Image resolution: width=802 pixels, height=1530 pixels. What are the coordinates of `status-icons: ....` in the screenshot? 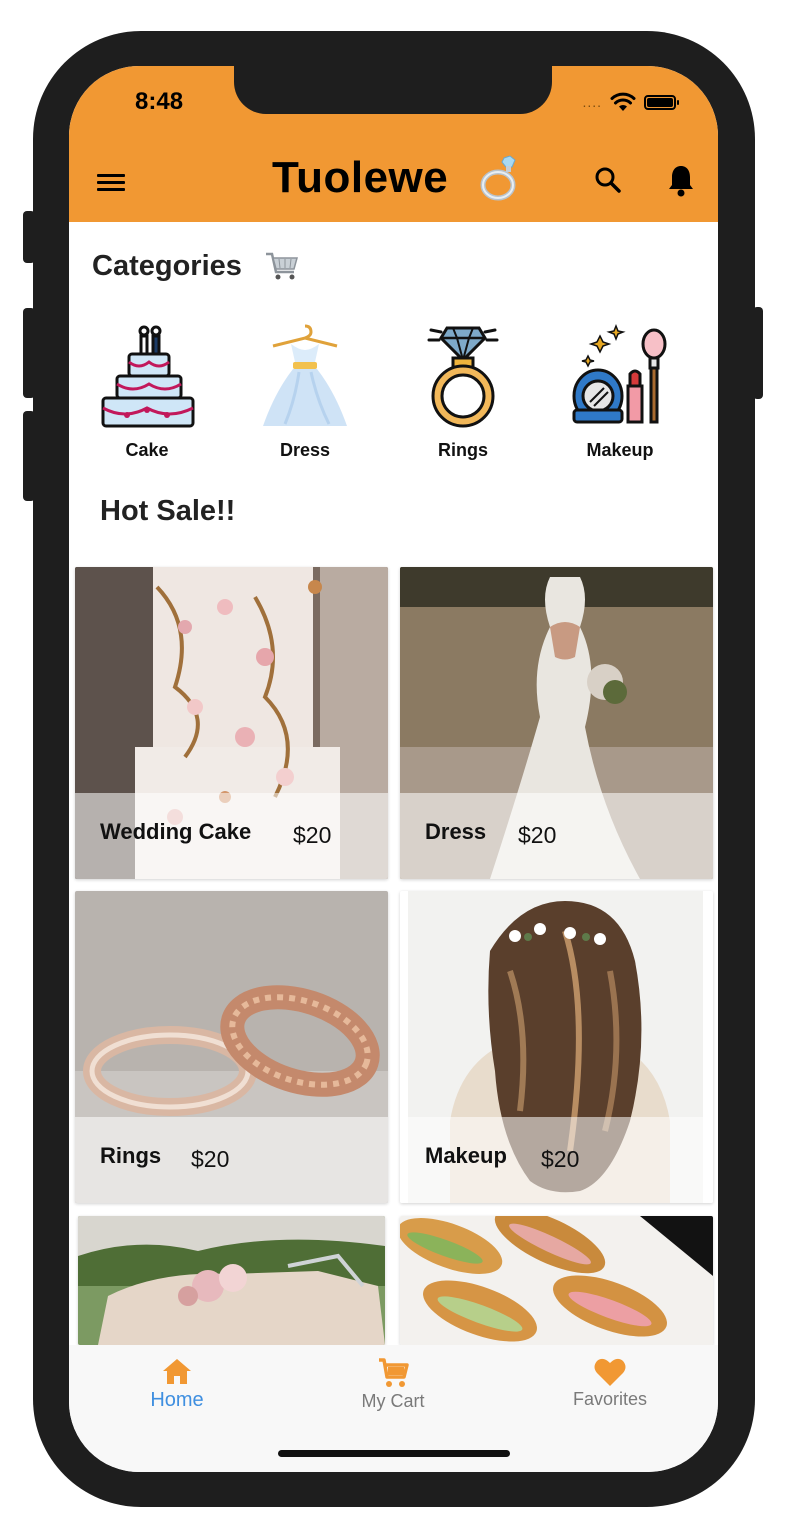 It's located at (630, 102).